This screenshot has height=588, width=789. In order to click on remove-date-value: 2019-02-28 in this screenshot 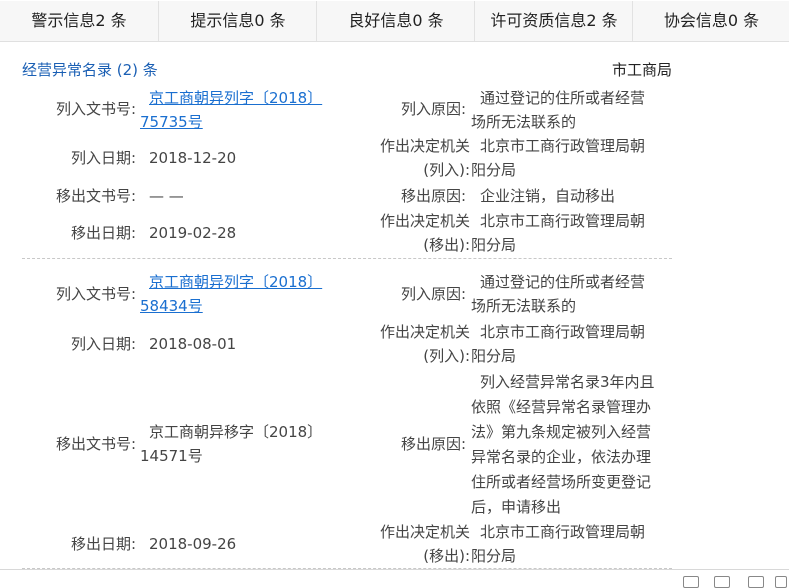, I will do `click(193, 233)`.